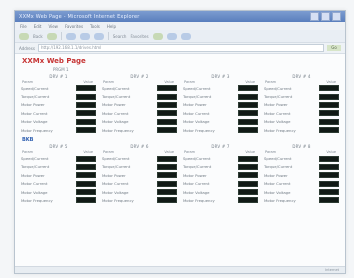 The height and width of the screenshot is (278, 354). What do you see at coordinates (28, 140) in the screenshot?
I see `section-label: BKB` at bounding box center [28, 140].